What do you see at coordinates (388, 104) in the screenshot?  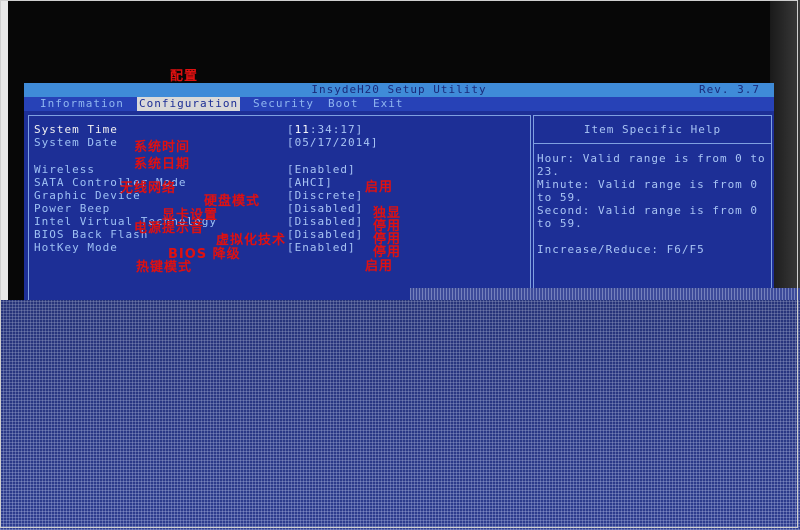 I see `menu-exit: Exit` at bounding box center [388, 104].